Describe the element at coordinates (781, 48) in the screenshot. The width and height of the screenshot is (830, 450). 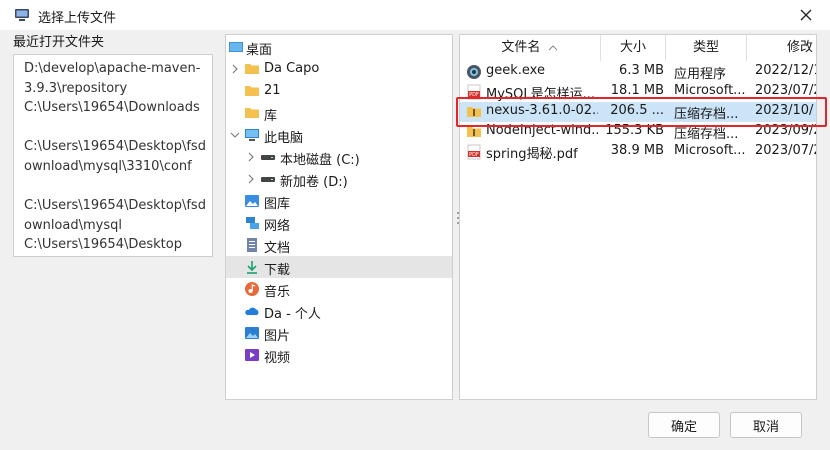
I see `column-header-modified: 修改` at that location.